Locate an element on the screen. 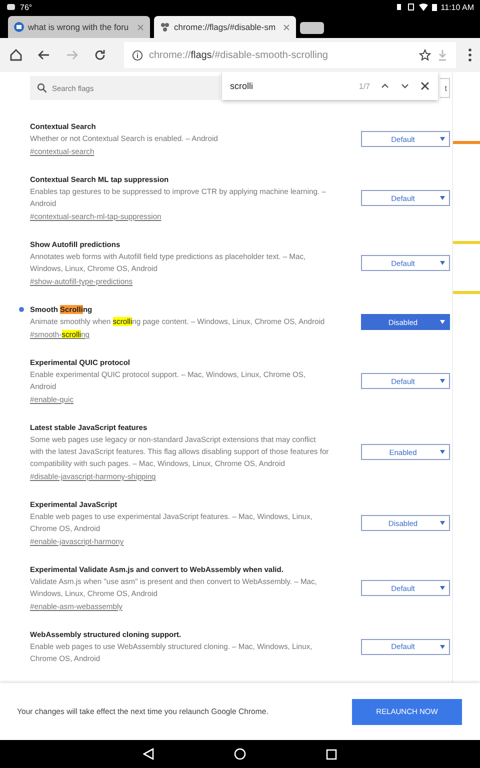  address-bar: chrome://flags/#disable-smooth-scrolling is located at coordinates (290, 55).